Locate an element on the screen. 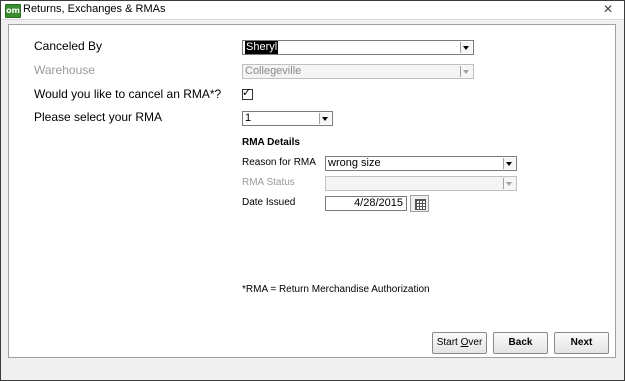 This screenshot has height=381, width=625. reason-label: Reason for RMA is located at coordinates (279, 162).